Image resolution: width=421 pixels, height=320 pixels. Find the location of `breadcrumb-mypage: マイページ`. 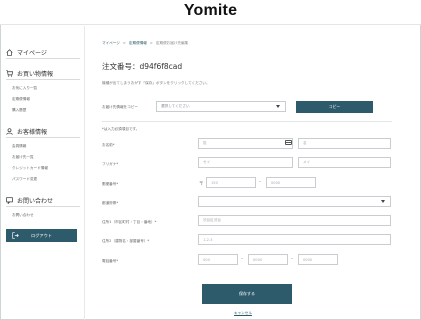

breadcrumb-mypage: マイページ is located at coordinates (111, 43).